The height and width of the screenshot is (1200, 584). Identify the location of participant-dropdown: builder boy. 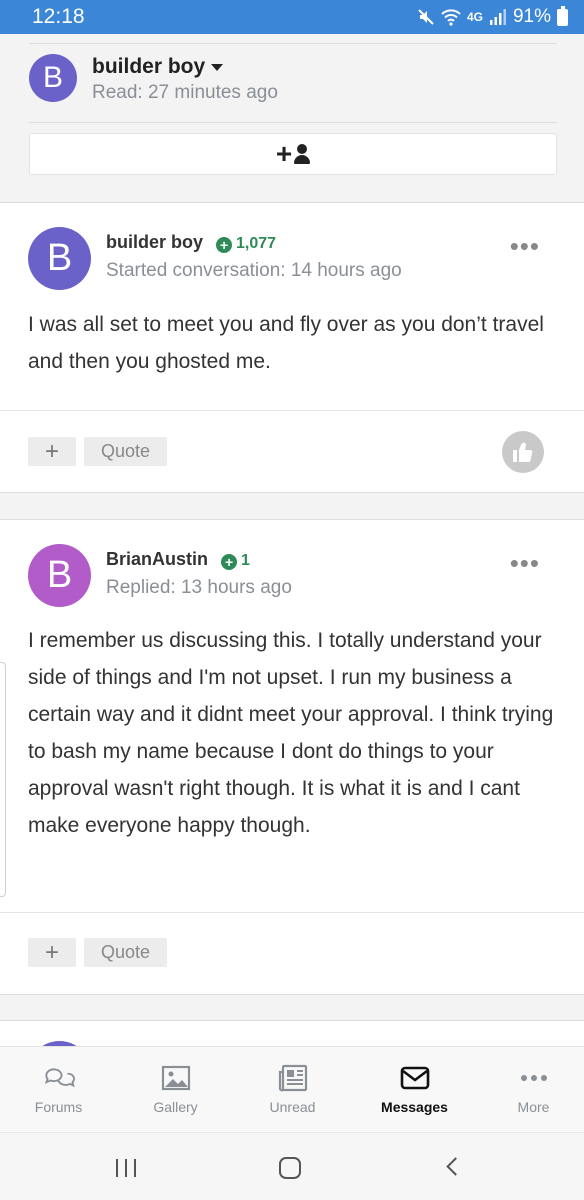
(158, 67).